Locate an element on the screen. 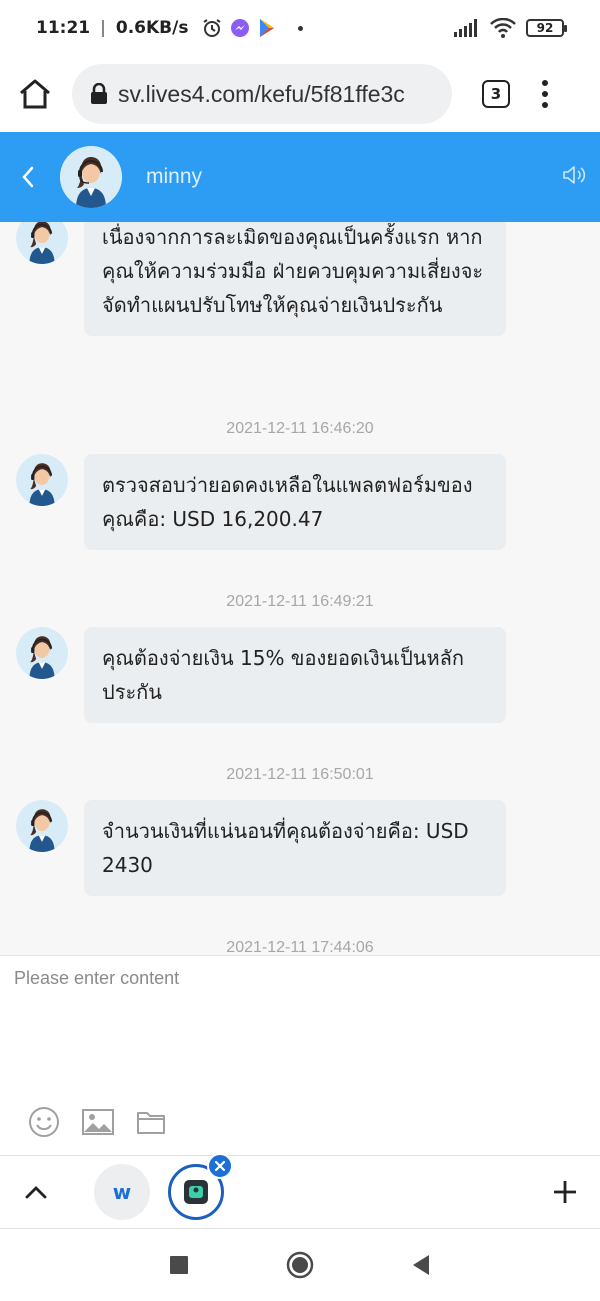 The height and width of the screenshot is (1301, 600). chat-header: minny is located at coordinates (300, 177).